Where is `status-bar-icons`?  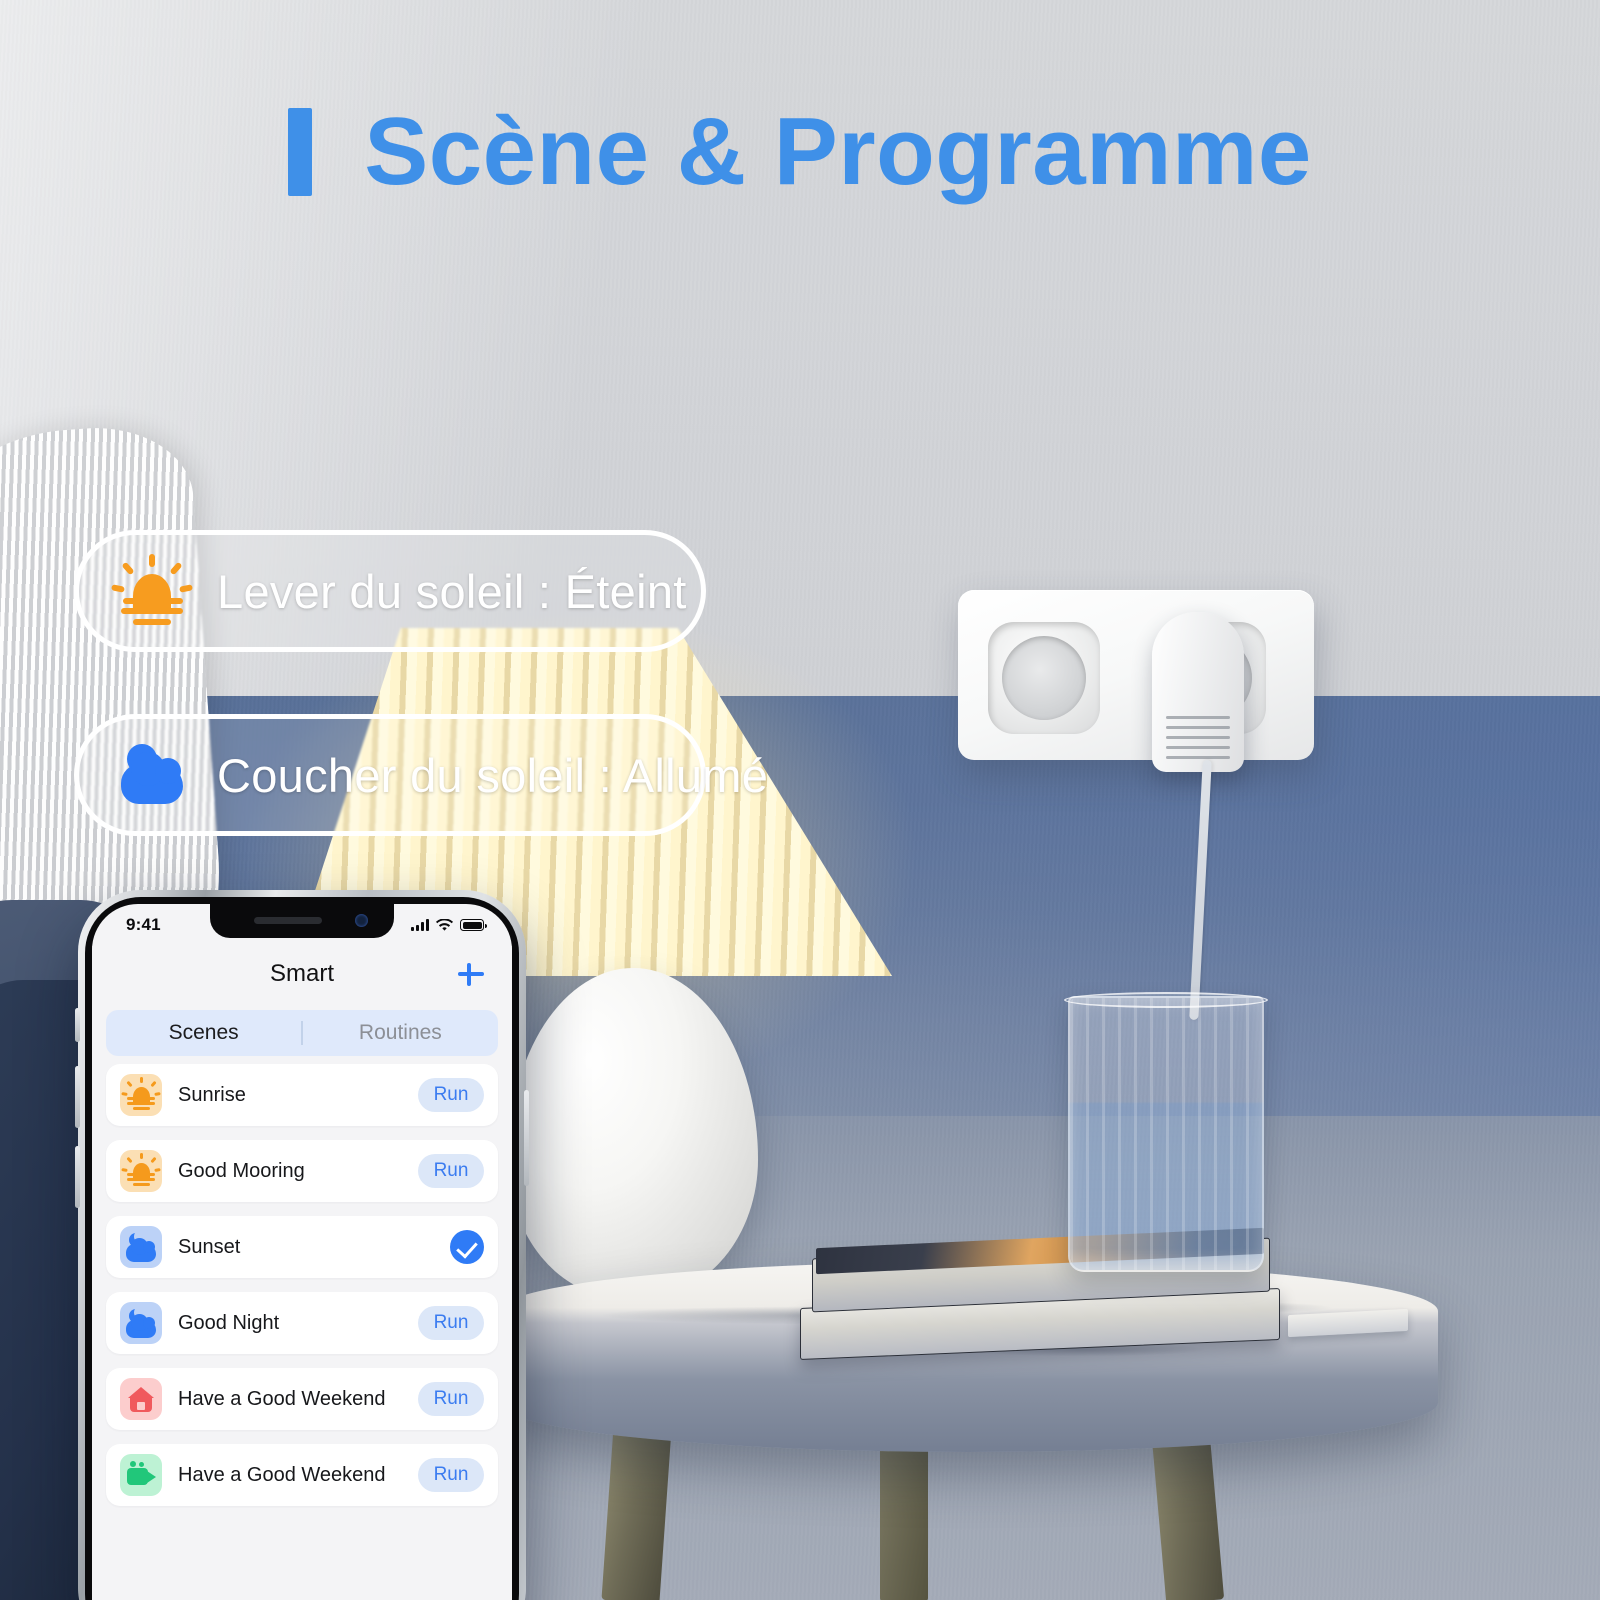
status-bar-icons is located at coordinates (449, 925).